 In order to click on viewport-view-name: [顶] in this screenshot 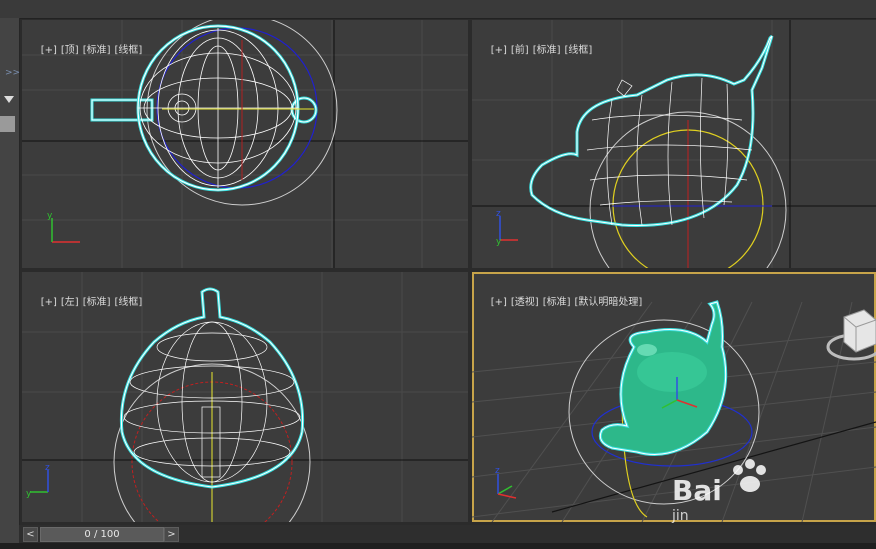, I will do `click(70, 50)`.